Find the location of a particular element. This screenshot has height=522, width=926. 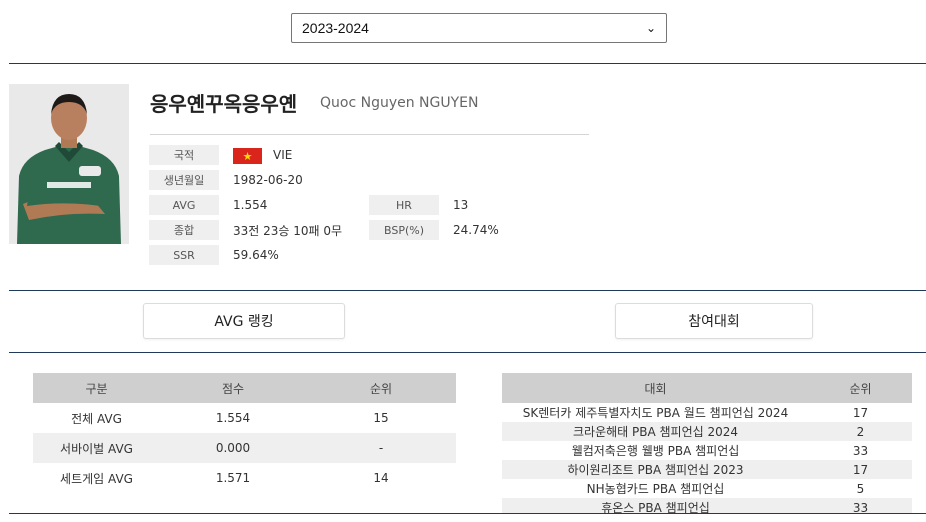

table-row: 세트게임 AVG 1.571 14 is located at coordinates (244, 478).